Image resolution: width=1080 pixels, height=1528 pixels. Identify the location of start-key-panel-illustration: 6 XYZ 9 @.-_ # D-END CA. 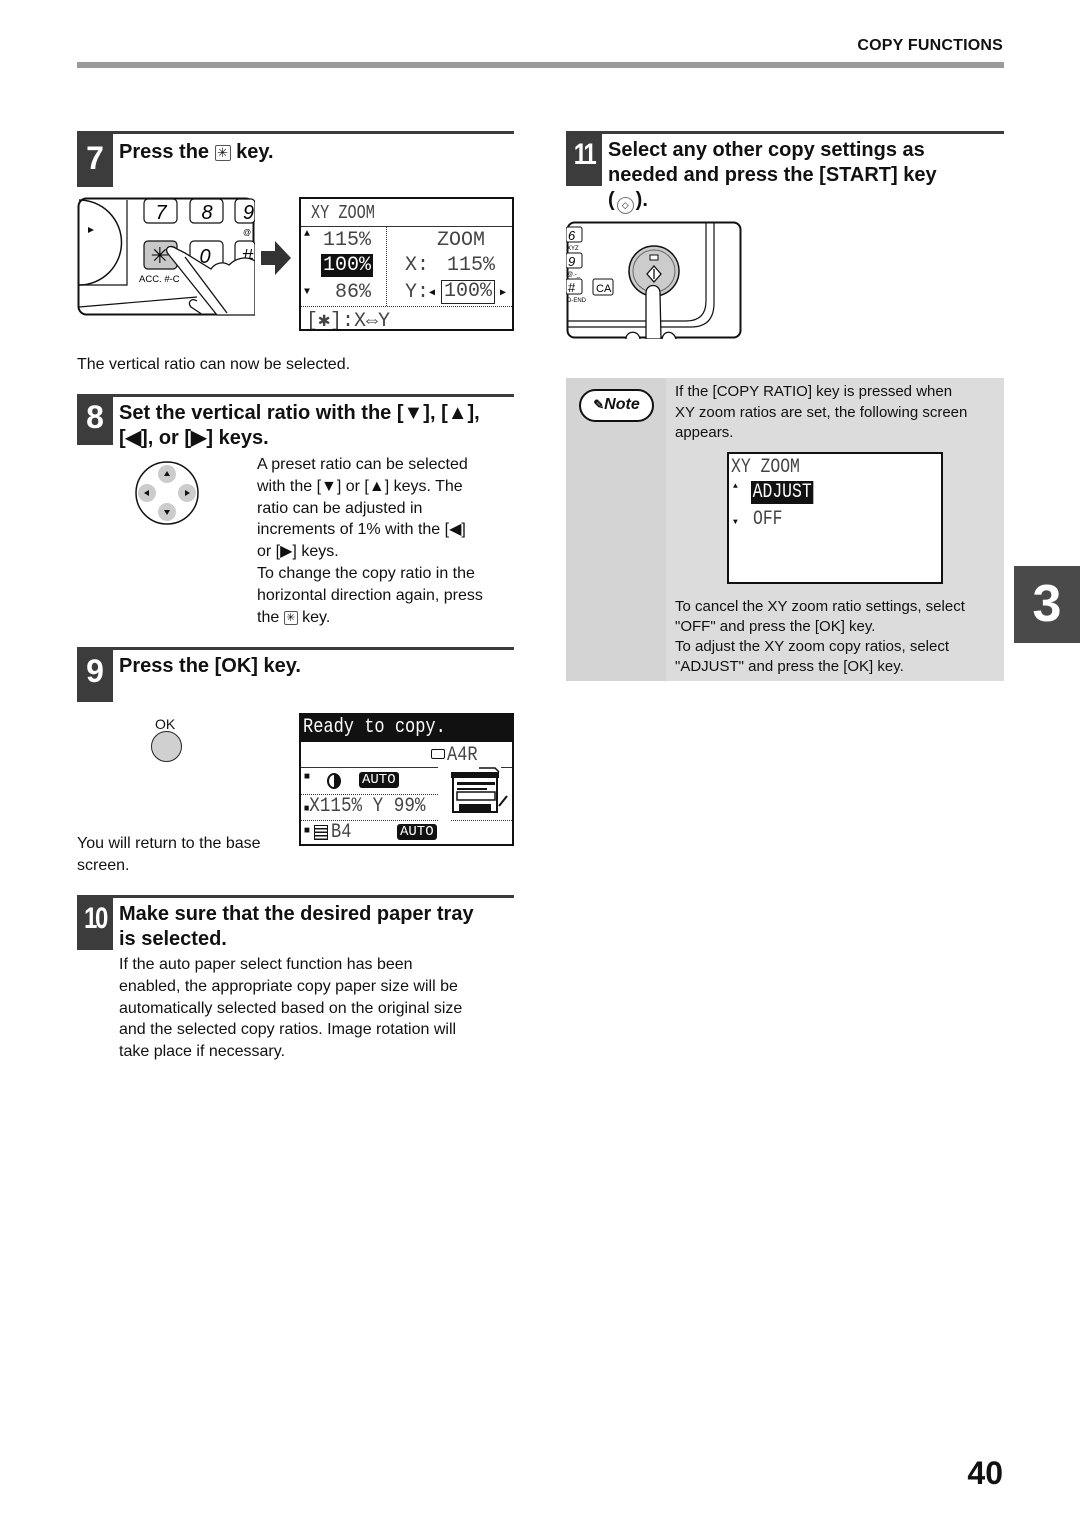
(654, 280).